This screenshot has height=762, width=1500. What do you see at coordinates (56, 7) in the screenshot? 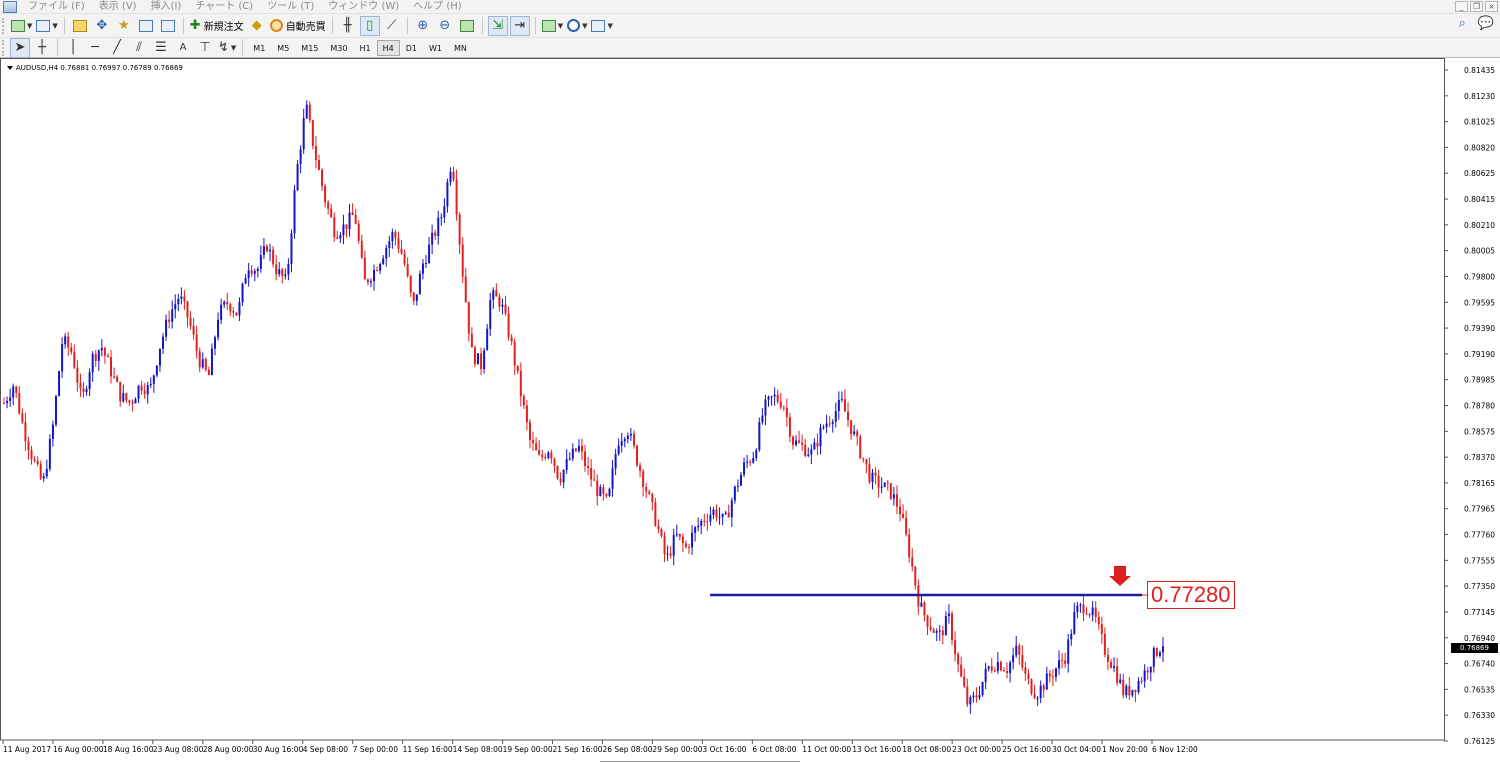
I see `menu-file: ファイル (F)` at bounding box center [56, 7].